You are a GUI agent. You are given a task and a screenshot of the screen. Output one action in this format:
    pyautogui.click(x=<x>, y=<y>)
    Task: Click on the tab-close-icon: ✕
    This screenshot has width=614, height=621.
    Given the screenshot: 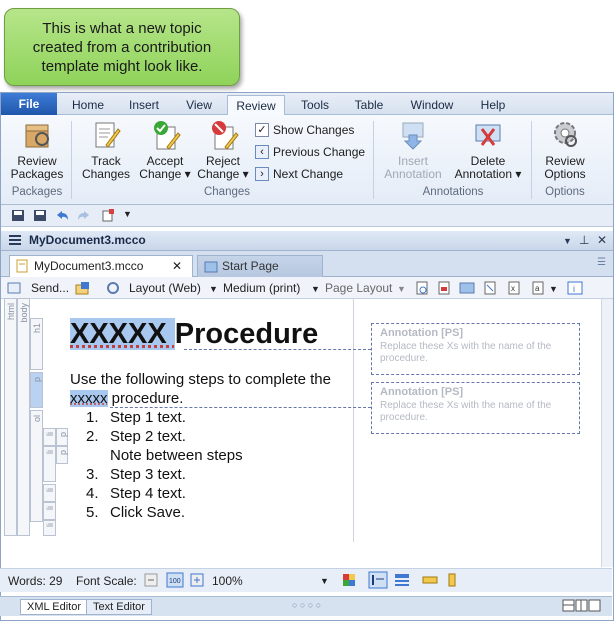 What is the action you would take?
    pyautogui.click(x=177, y=266)
    